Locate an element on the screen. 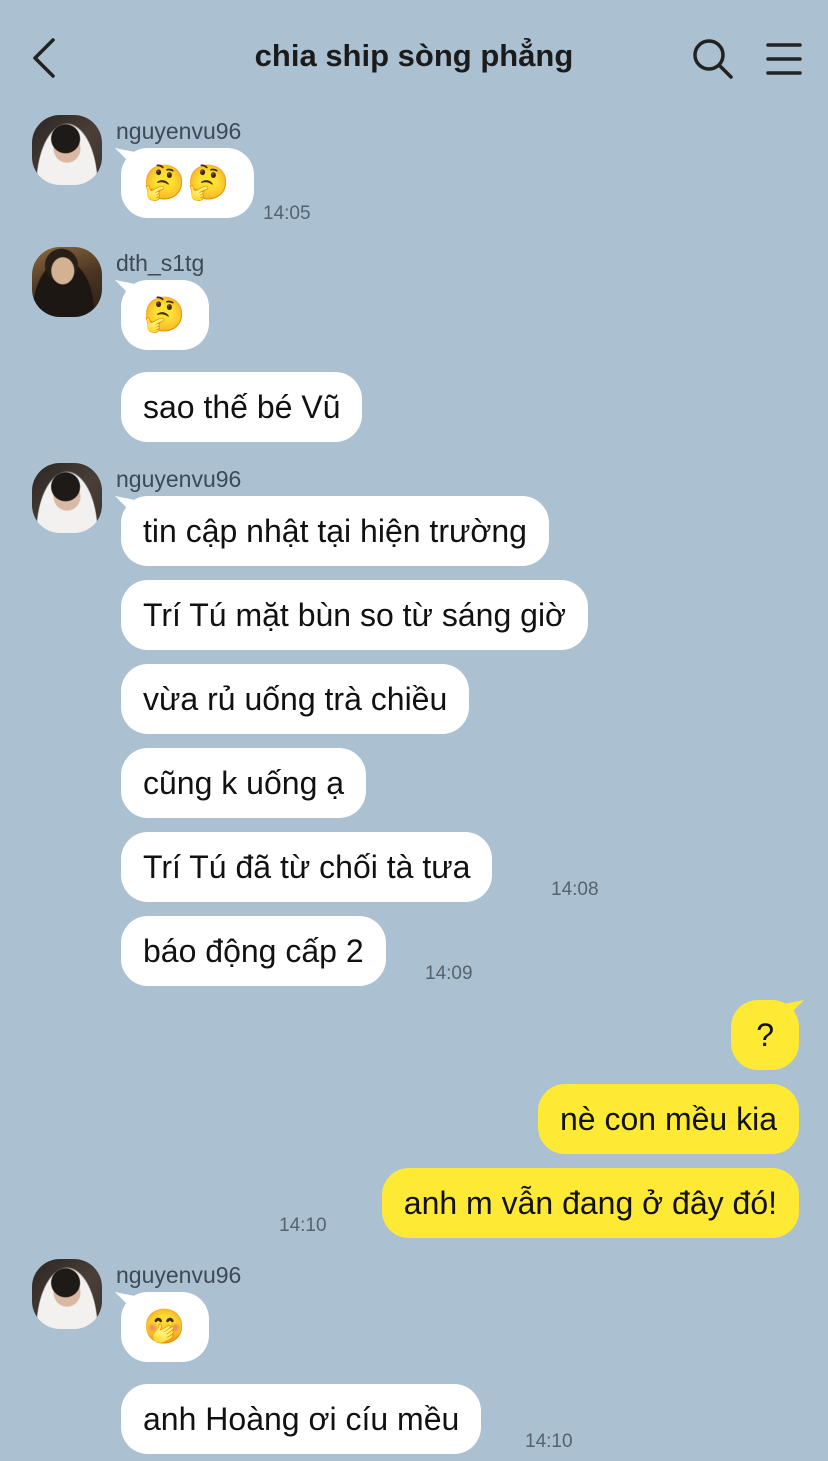  message-text: báo động cấp 2 is located at coordinates (253, 950).